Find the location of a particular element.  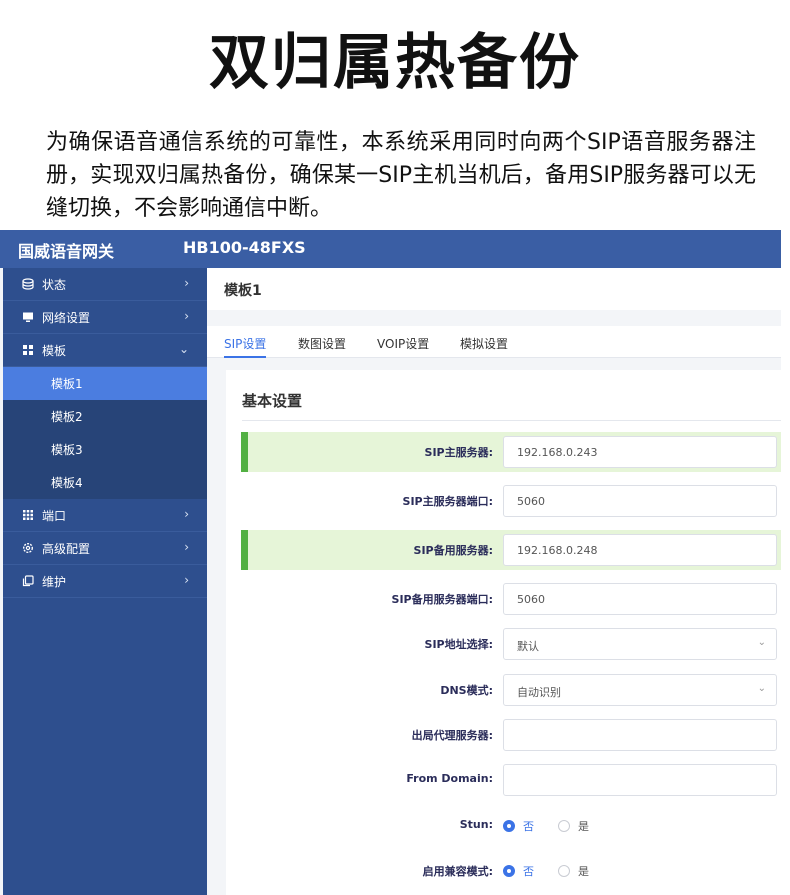

sip-primary-server-input: 192.168.0.243 is located at coordinates (640, 452).